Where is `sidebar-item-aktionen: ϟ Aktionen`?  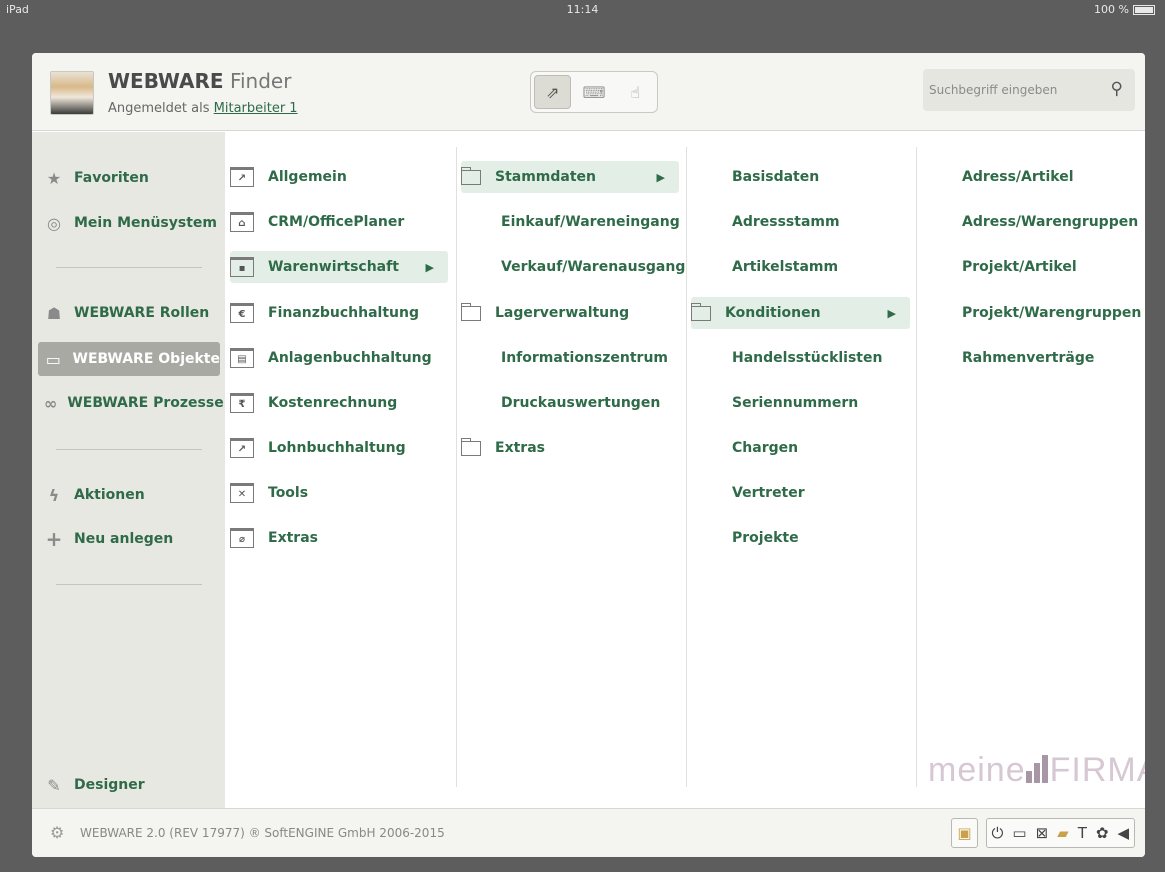
sidebar-item-aktionen: ϟ Aktionen is located at coordinates (129, 495).